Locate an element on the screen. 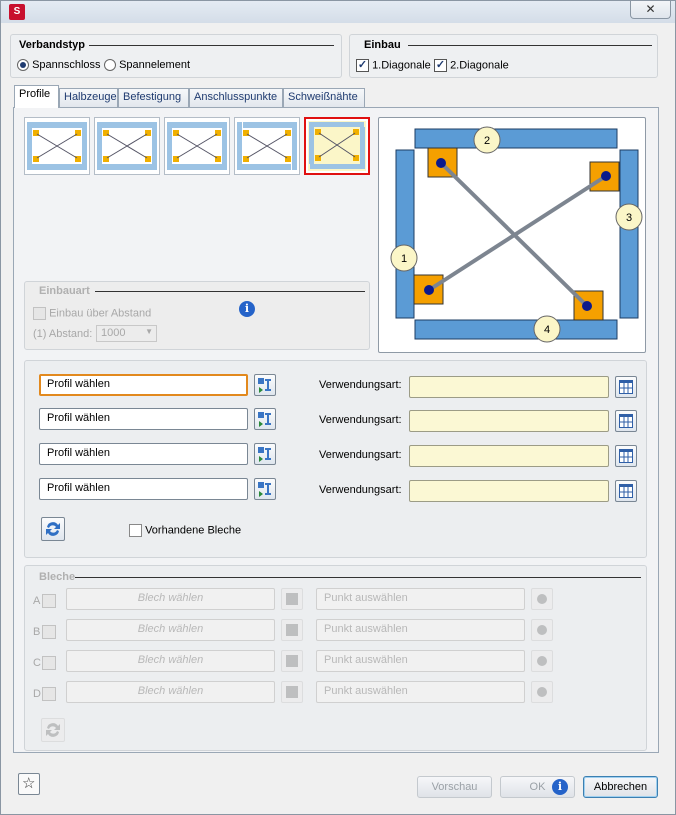 This screenshot has width=676, height=815. punkt-input-c: Punkt auswählen is located at coordinates (420, 661).